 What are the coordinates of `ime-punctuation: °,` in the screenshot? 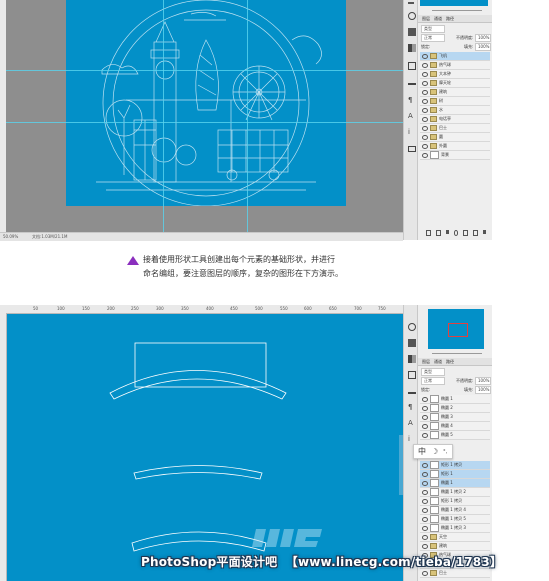 It's located at (445, 452).